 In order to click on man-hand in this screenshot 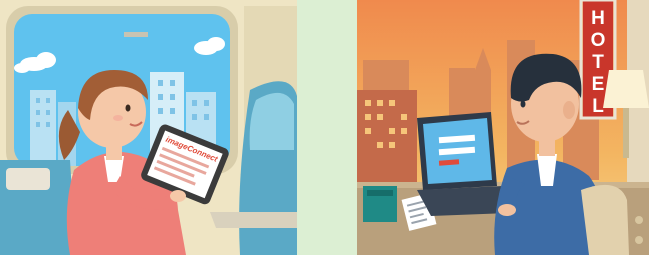, I will do `click(507, 210)`.